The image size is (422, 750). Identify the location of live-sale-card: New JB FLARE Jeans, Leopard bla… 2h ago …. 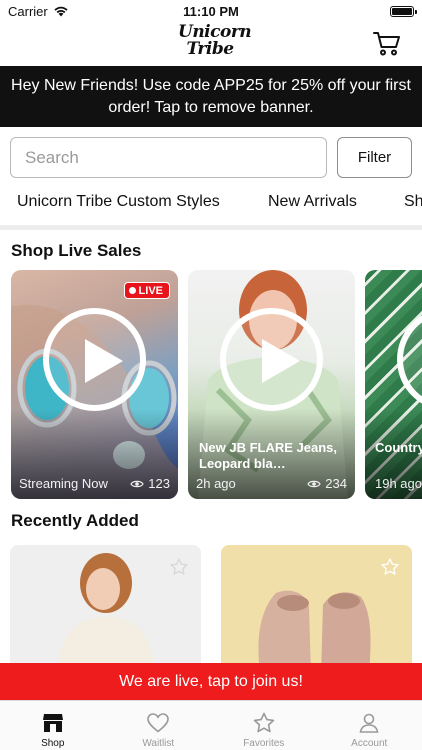
(271, 384).